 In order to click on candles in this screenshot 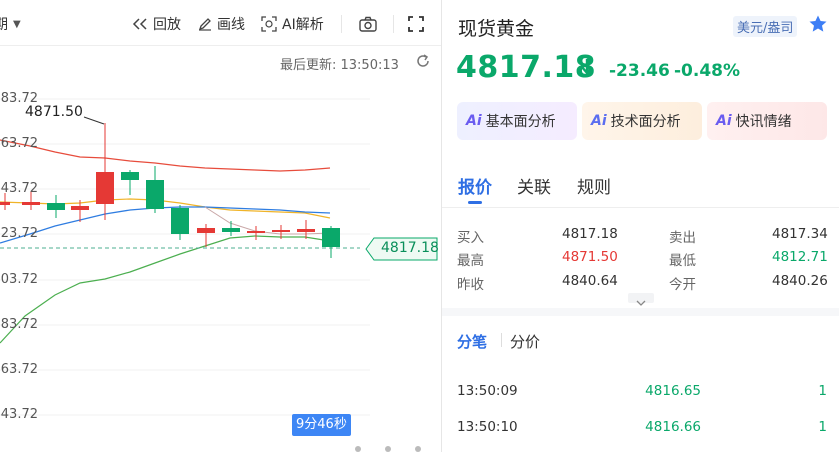, I will do `click(170, 190)`.